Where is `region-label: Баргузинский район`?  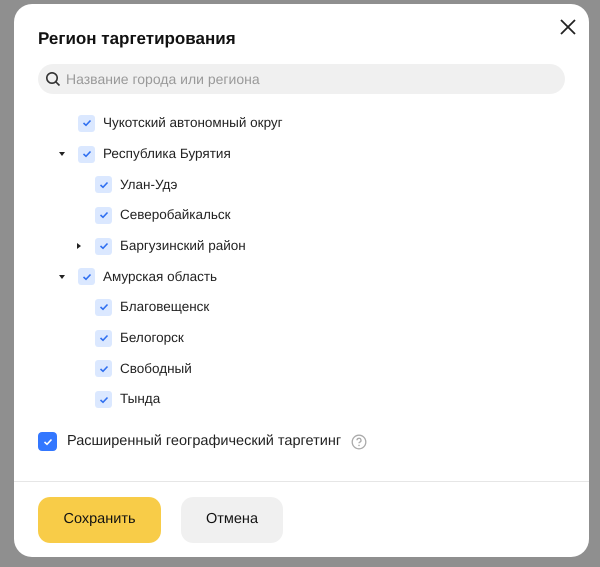
region-label: Баргузинский район is located at coordinates (183, 245).